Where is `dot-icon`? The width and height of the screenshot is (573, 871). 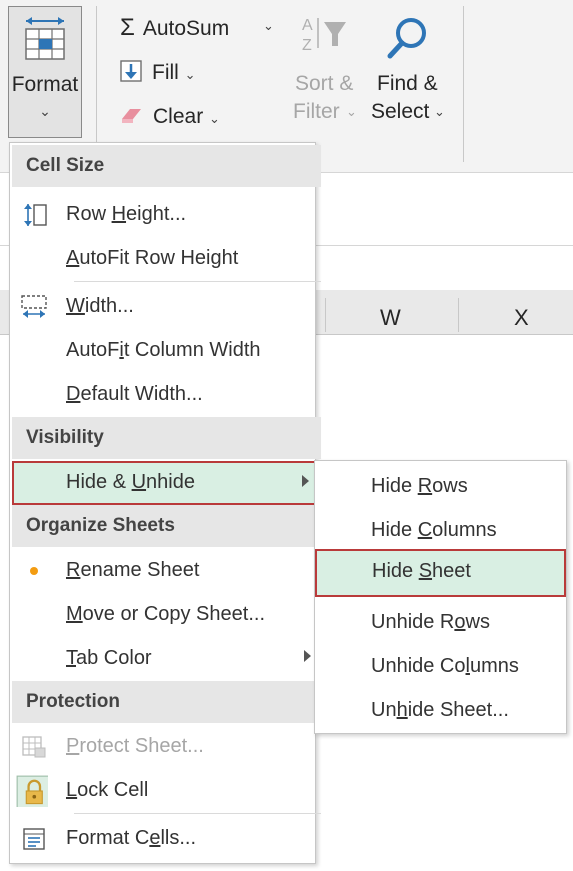 dot-icon is located at coordinates (34, 571).